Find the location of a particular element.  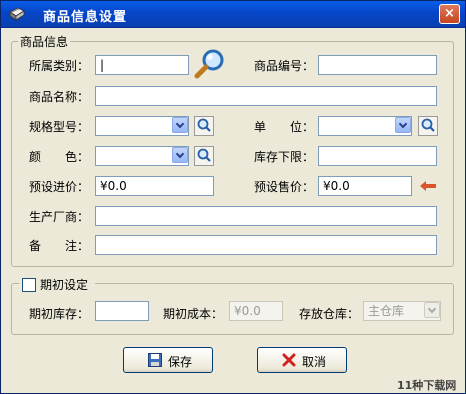

remark-label: 备 注： is located at coordinates (59, 246).